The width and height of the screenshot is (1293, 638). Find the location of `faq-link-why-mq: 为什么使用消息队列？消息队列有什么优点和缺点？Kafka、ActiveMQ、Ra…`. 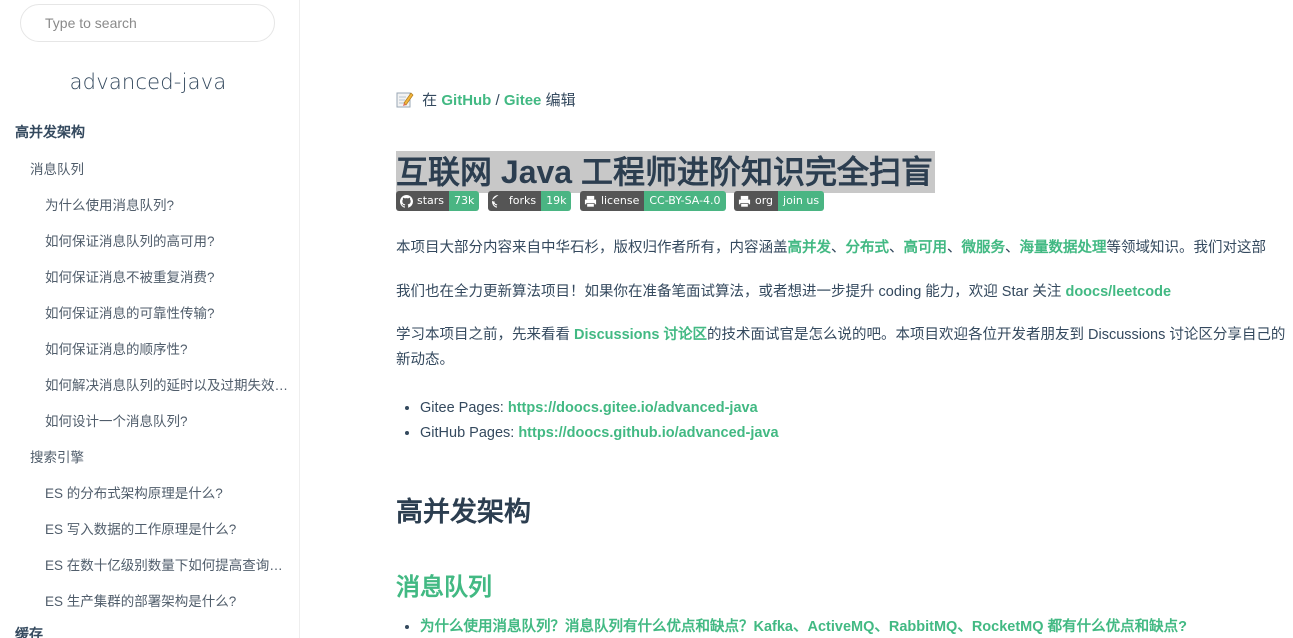

faq-link-why-mq: 为什么使用消息队列？消息队列有什么优点和缺点？Kafka、ActiveMQ、Ra… is located at coordinates (803, 627).